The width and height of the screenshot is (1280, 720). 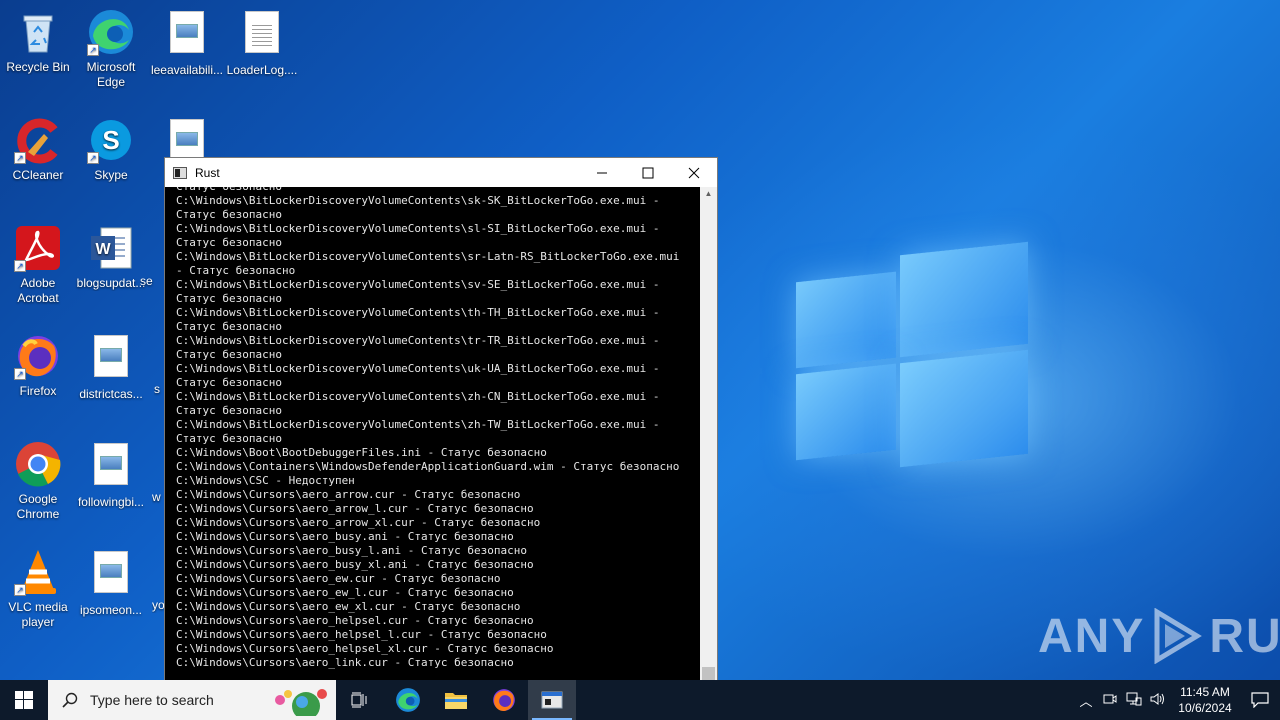 I want to click on maximize-icon, so click(x=648, y=172).